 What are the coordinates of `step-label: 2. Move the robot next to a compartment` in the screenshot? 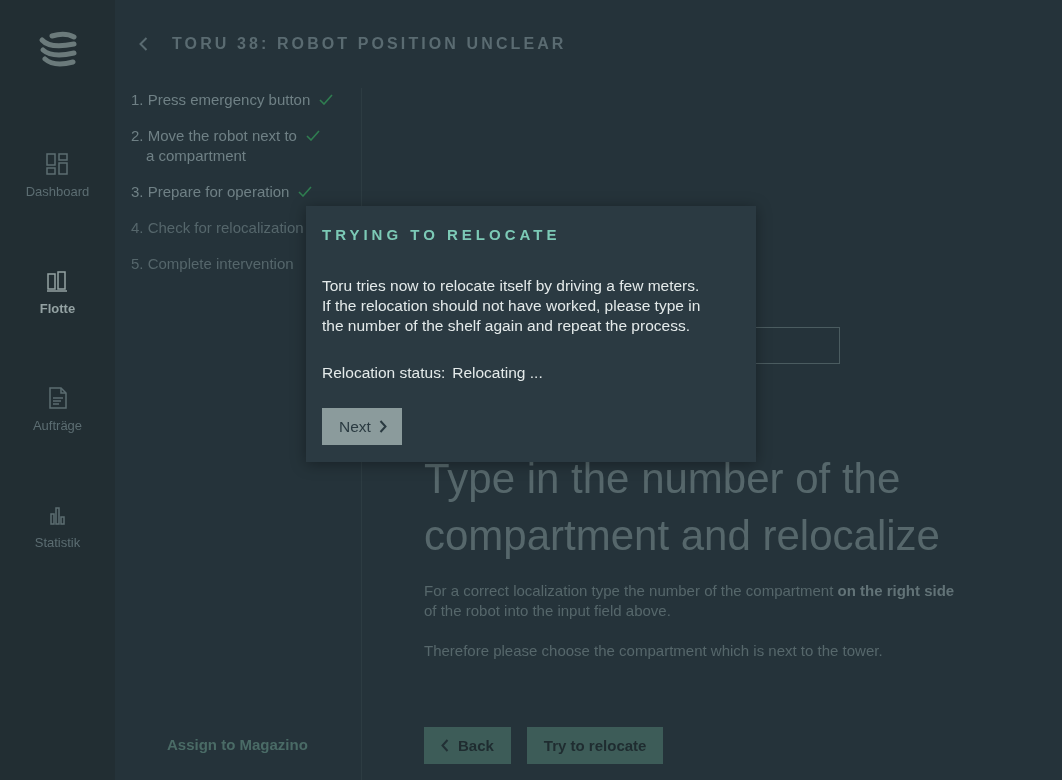 It's located at (214, 146).